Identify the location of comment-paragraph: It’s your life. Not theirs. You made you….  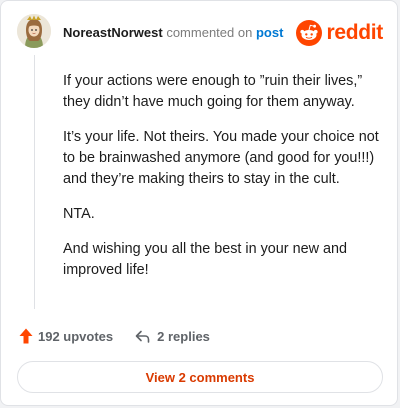
(221, 158).